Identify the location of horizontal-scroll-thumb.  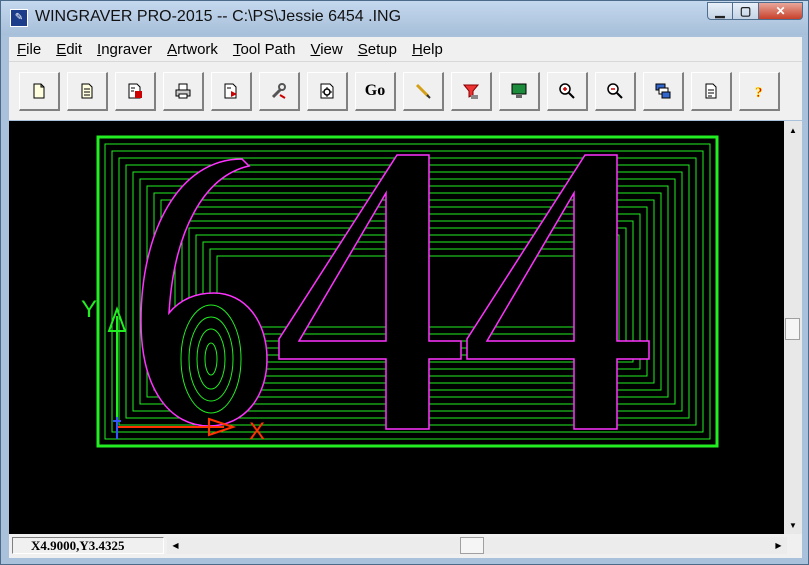
(472, 545).